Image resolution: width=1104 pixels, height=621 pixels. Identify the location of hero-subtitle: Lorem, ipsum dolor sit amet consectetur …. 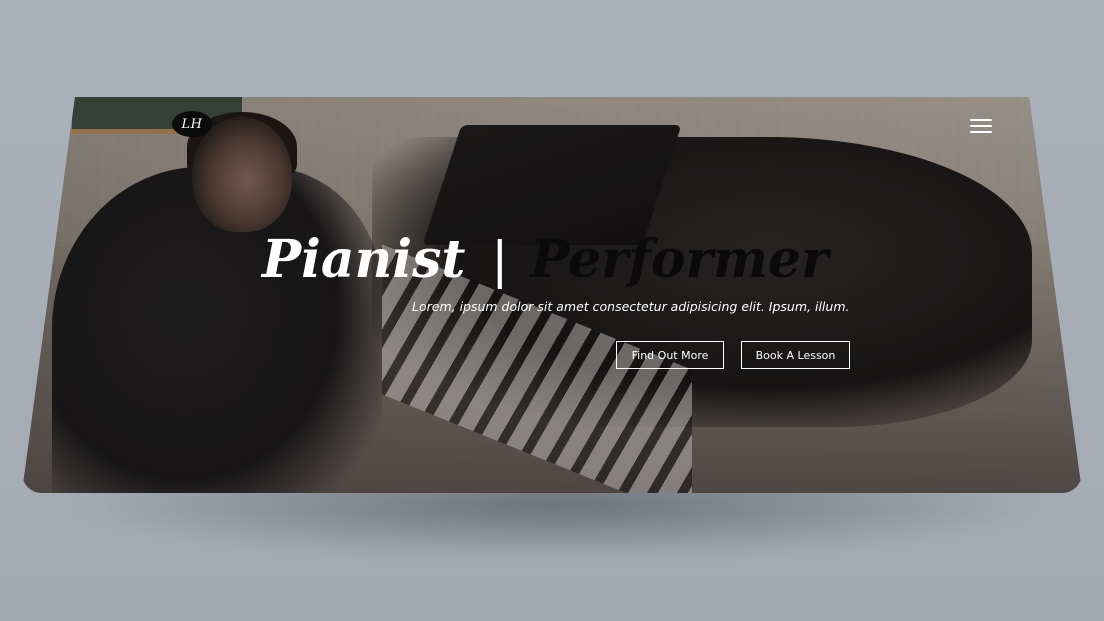
(631, 306).